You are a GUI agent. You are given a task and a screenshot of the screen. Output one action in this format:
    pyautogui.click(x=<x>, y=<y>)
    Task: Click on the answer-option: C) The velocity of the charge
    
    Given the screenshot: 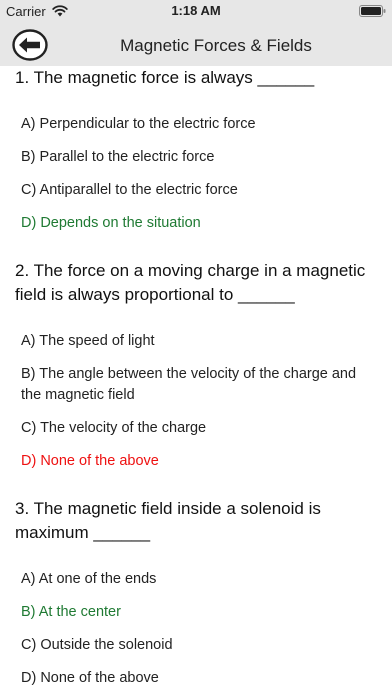 What is the action you would take?
    pyautogui.click(x=196, y=428)
    